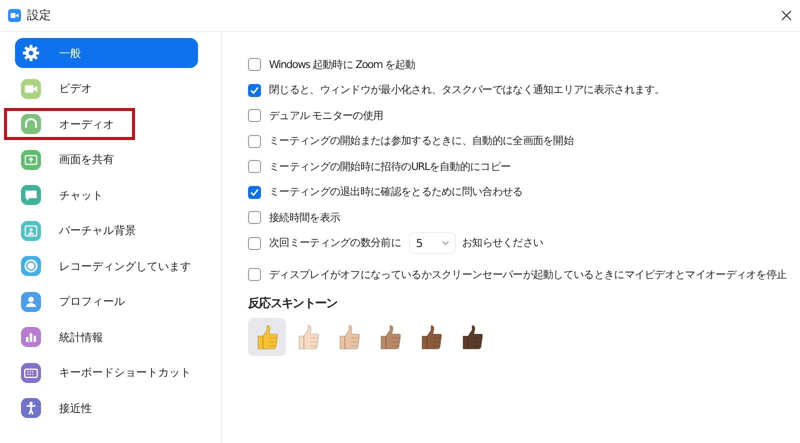  I want to click on sidebar-item: レコーディングしています, so click(106, 266).